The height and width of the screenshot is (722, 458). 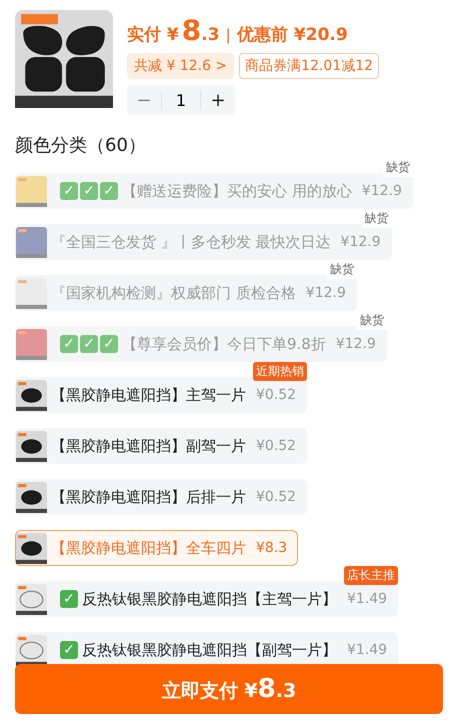 I want to click on option-name: 【黑胶静电遮阳挡】后排一片, so click(x=148, y=497).